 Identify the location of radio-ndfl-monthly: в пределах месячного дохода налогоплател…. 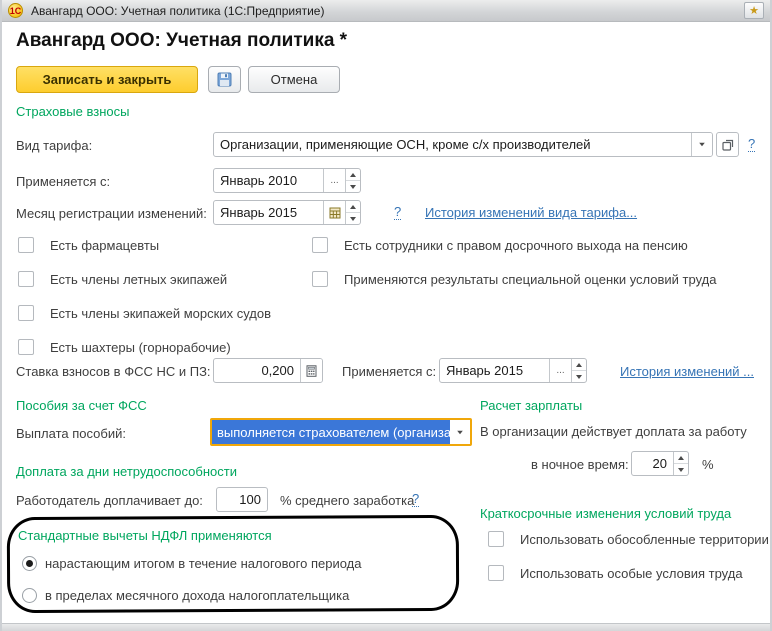
(185, 595).